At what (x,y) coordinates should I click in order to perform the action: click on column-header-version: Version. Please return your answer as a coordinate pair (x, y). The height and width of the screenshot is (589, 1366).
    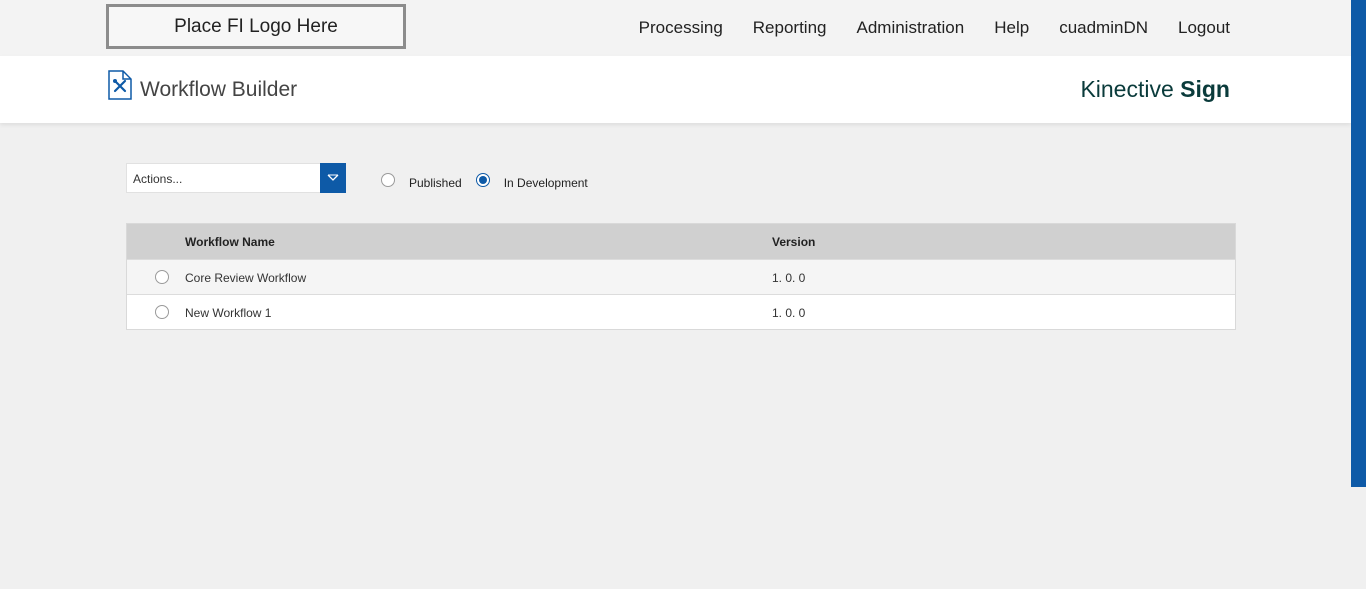
    Looking at the image, I should click on (793, 242).